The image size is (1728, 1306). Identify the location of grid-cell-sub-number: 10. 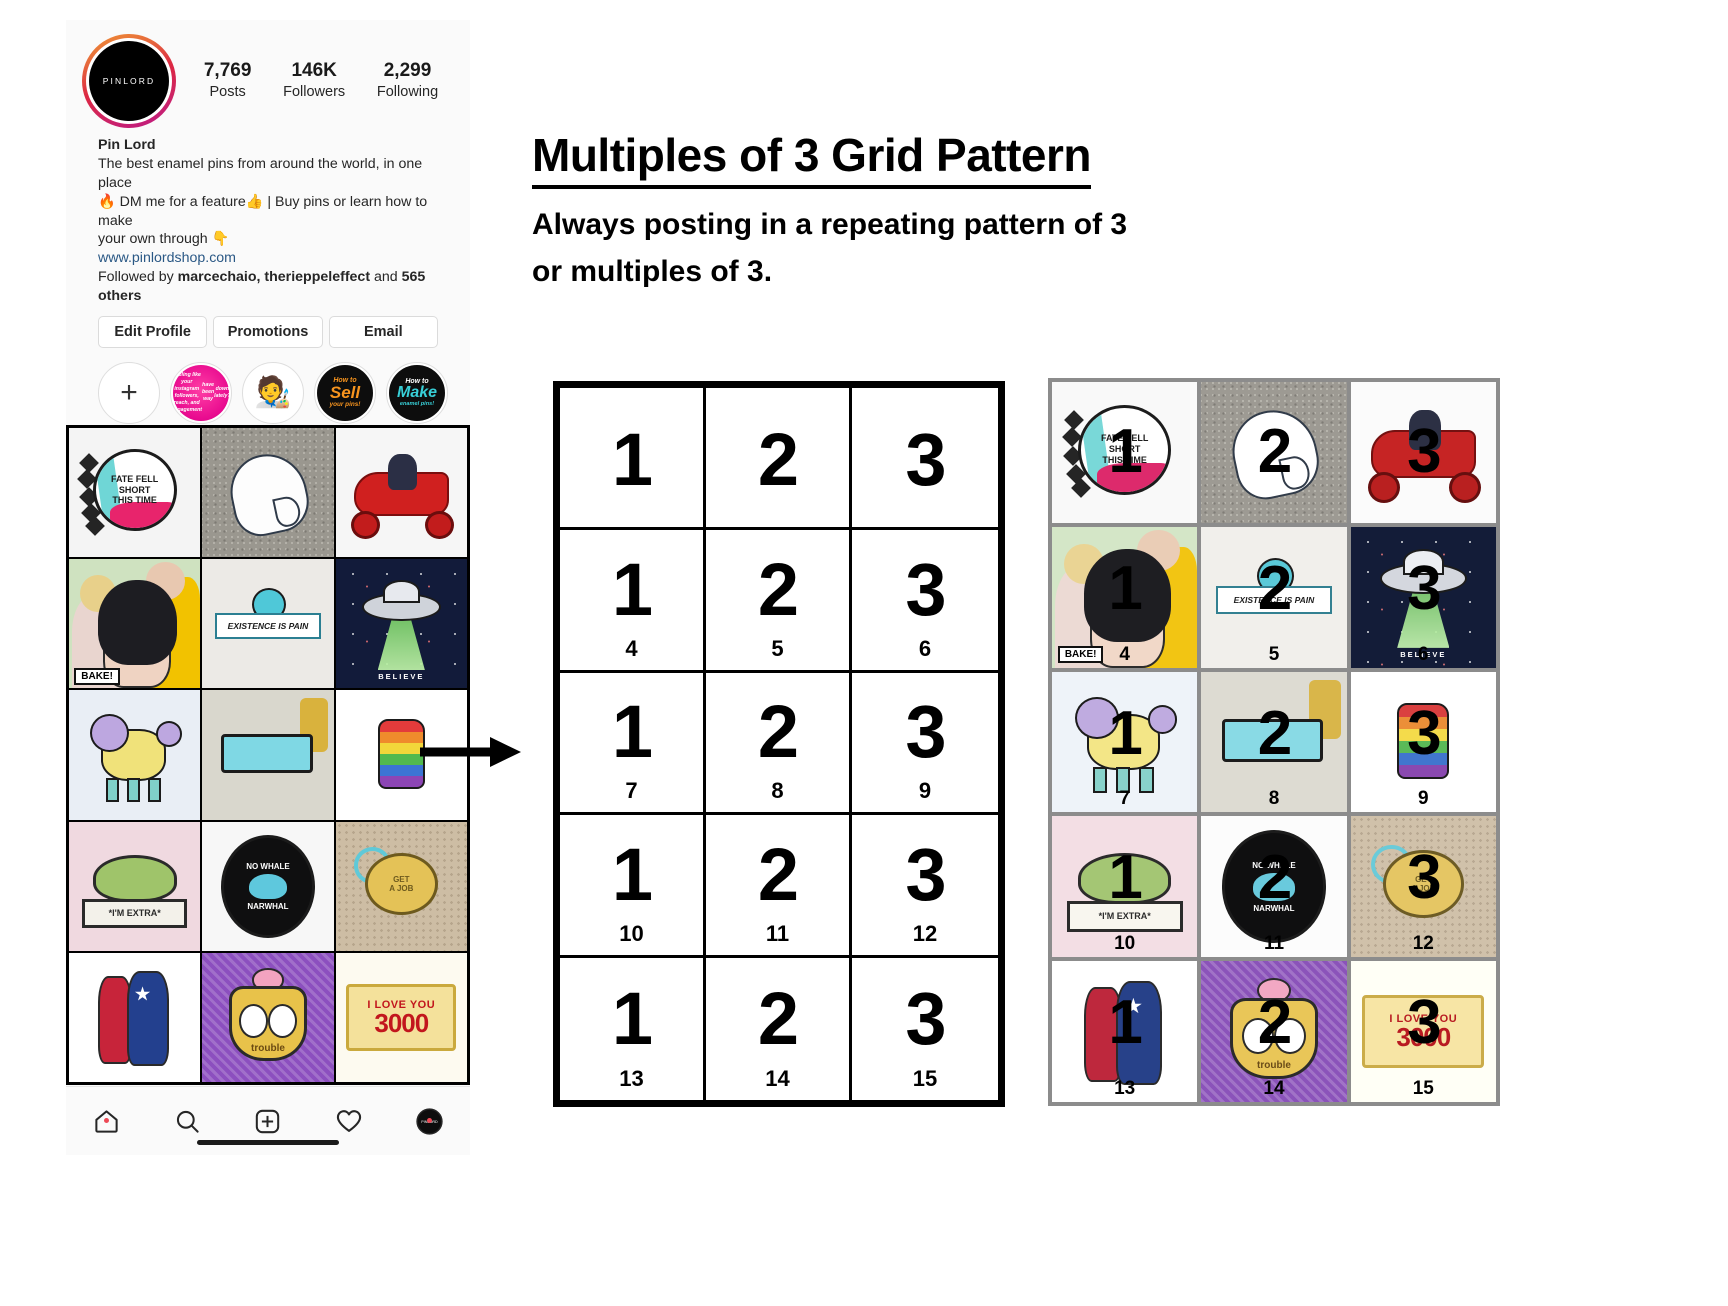
(631, 933).